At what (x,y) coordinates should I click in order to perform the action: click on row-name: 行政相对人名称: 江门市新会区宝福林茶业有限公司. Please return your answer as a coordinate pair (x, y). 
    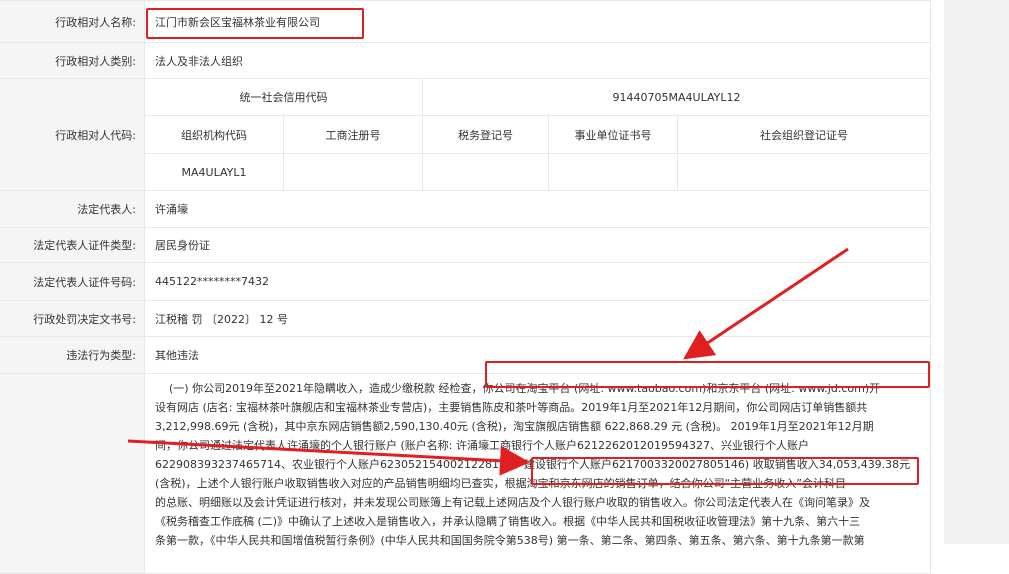
    Looking at the image, I should click on (466, 21).